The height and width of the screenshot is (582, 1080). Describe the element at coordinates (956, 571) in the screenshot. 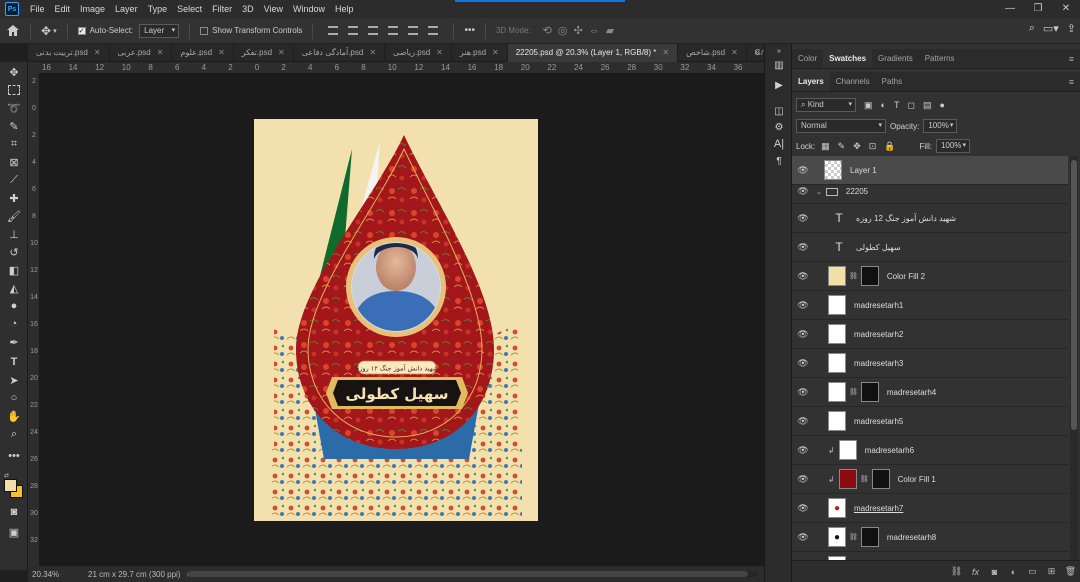

I see `link-layers-icon: ⛓` at that location.